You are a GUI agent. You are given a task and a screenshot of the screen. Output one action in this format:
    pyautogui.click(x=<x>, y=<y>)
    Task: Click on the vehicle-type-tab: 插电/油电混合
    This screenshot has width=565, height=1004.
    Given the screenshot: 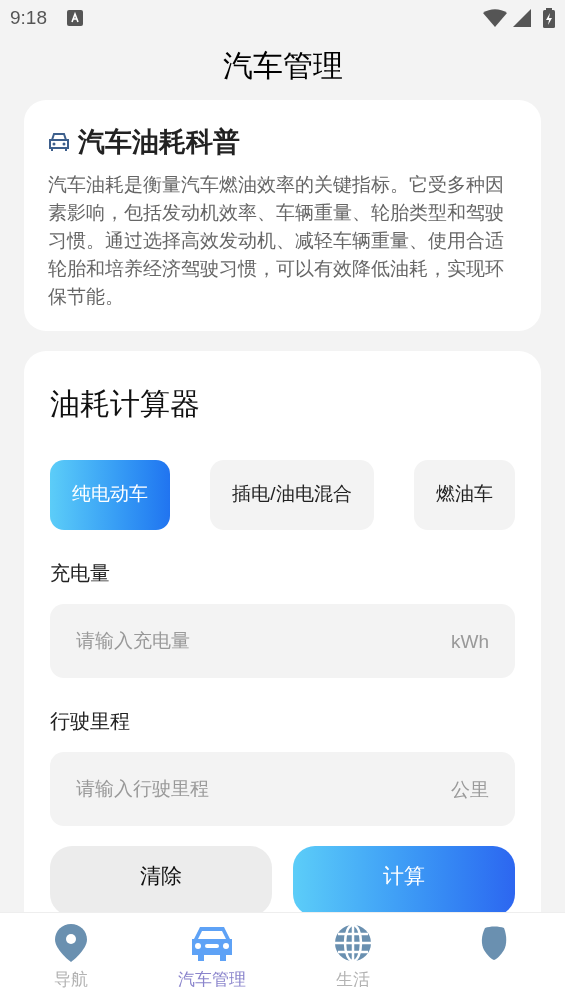 What is the action you would take?
    pyautogui.click(x=292, y=494)
    